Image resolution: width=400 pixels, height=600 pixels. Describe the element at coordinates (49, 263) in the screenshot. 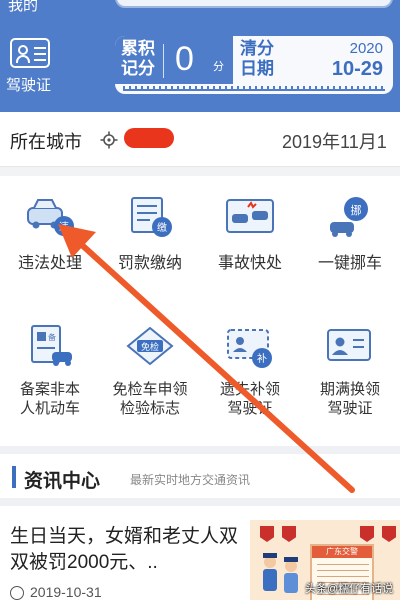

I see `service-label: 违法处理` at that location.